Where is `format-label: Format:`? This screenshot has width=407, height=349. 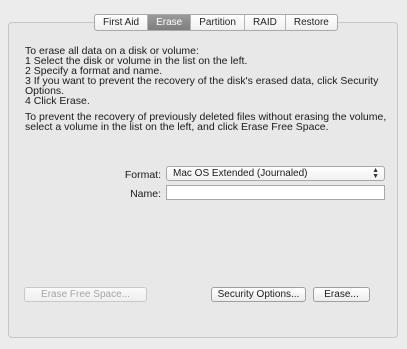
format-label: Format: is located at coordinates (142, 175).